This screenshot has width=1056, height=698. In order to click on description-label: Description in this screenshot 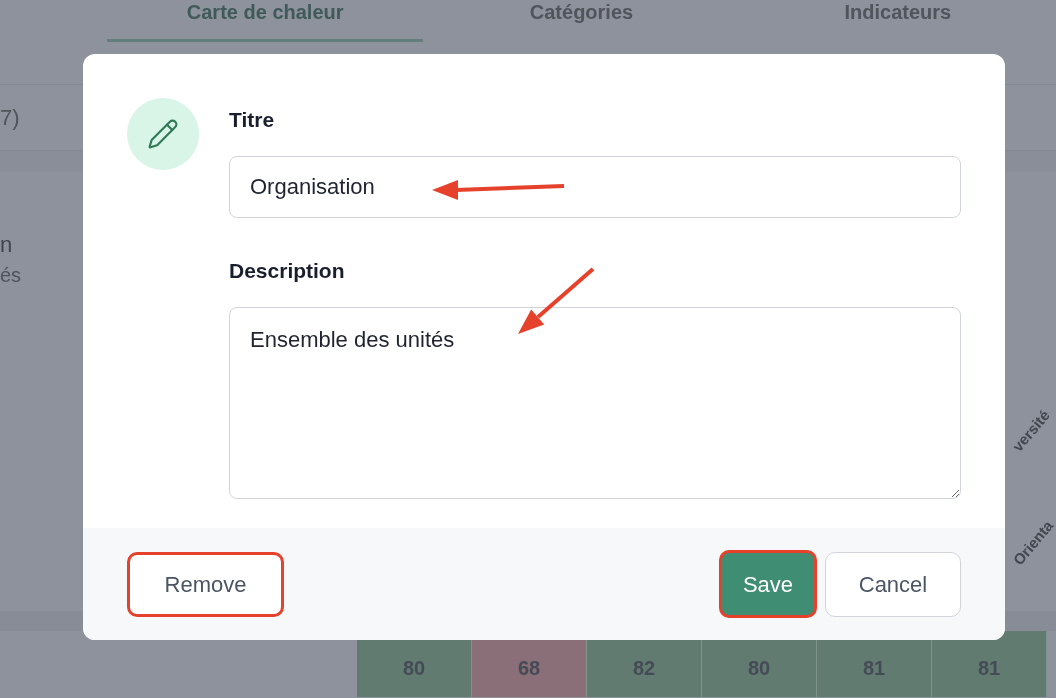, I will do `click(287, 271)`.